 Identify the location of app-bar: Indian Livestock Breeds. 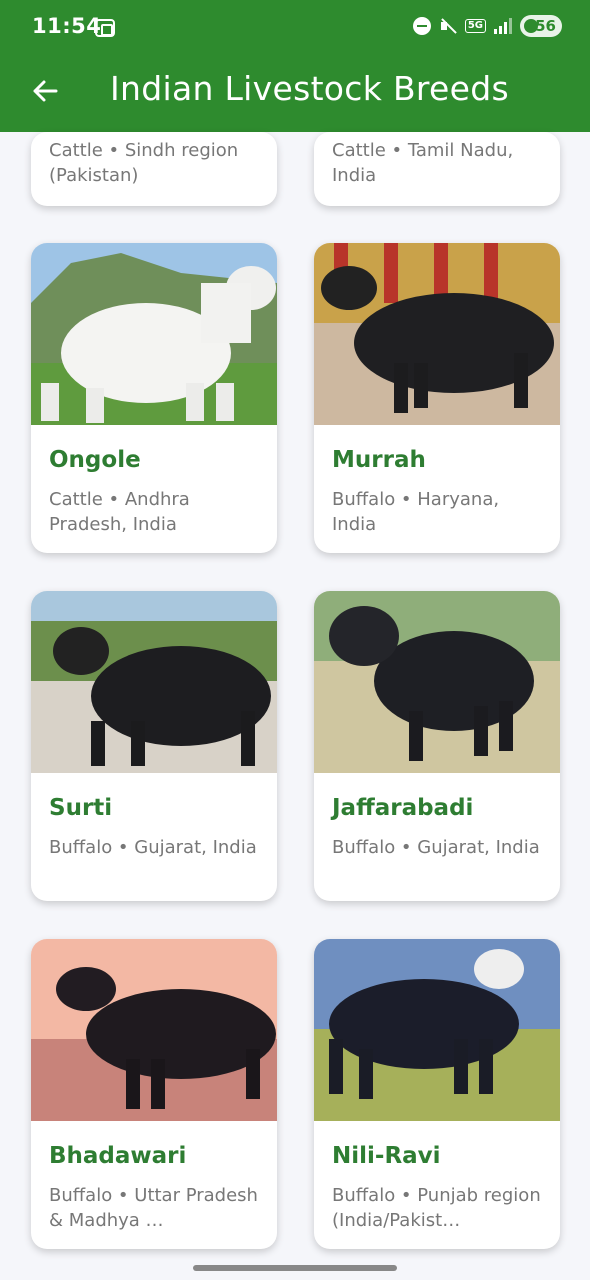
(295, 95).